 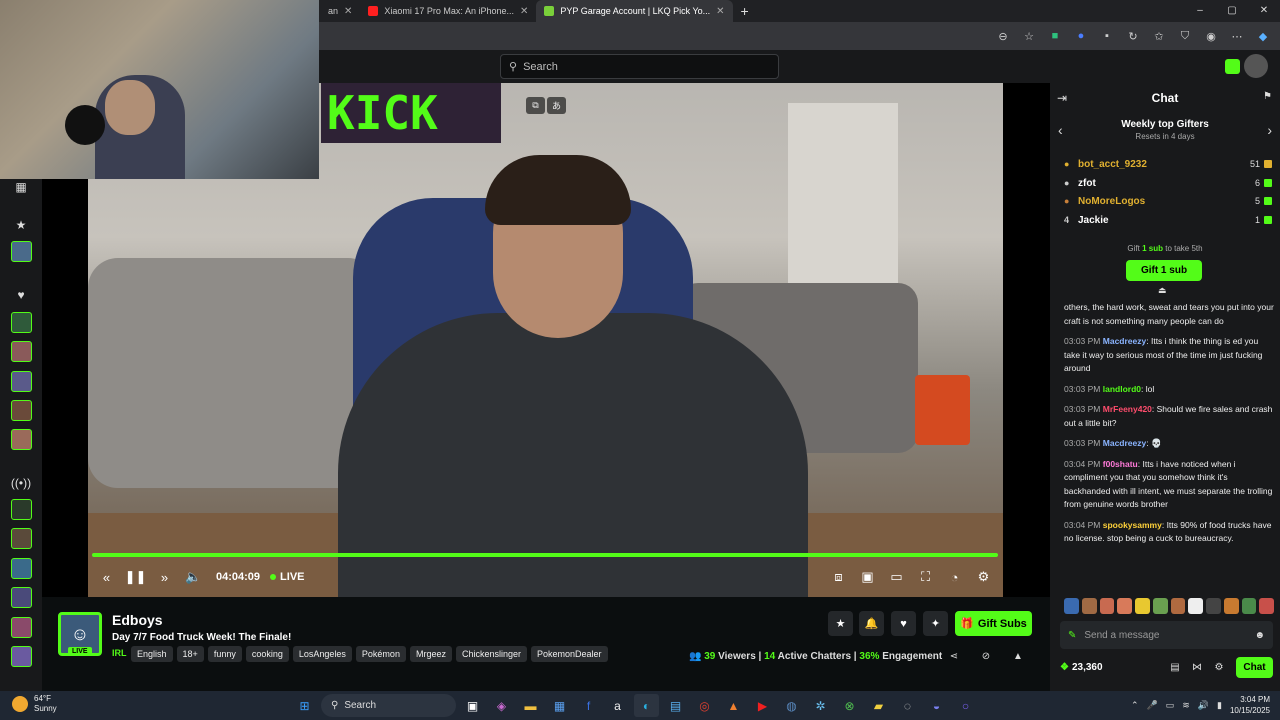 I want to click on store-icon: ▦, so click(x=559, y=705).